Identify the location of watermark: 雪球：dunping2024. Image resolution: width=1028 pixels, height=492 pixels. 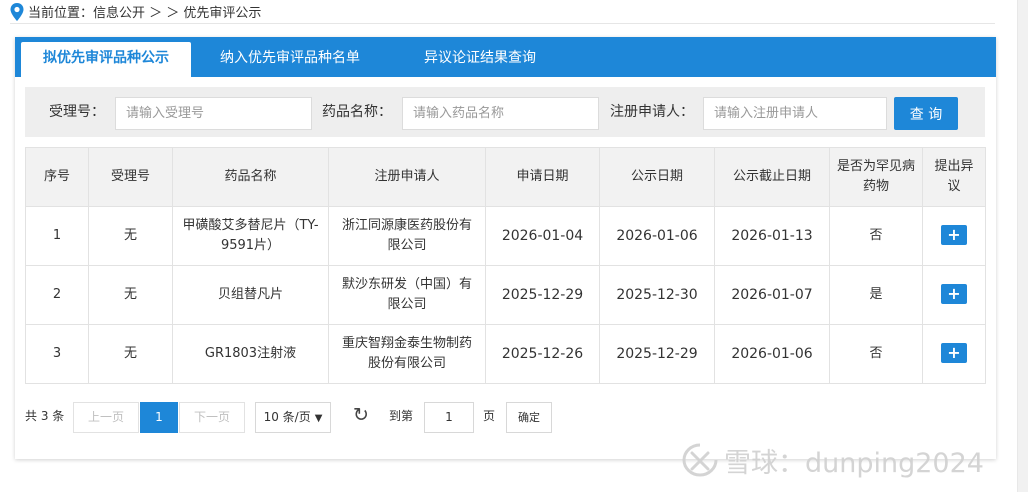
(833, 460).